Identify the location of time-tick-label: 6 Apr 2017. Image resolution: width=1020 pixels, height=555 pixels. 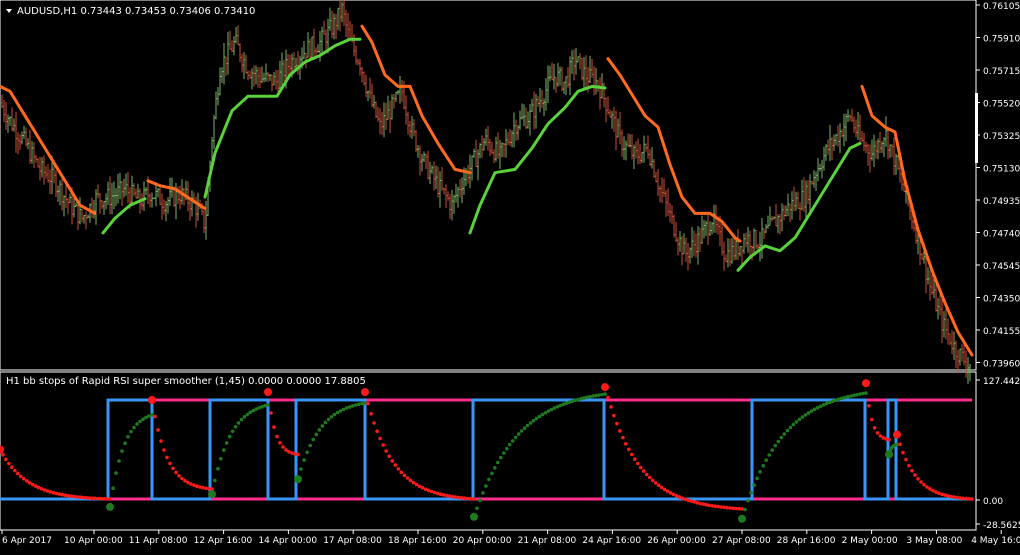
(27, 541).